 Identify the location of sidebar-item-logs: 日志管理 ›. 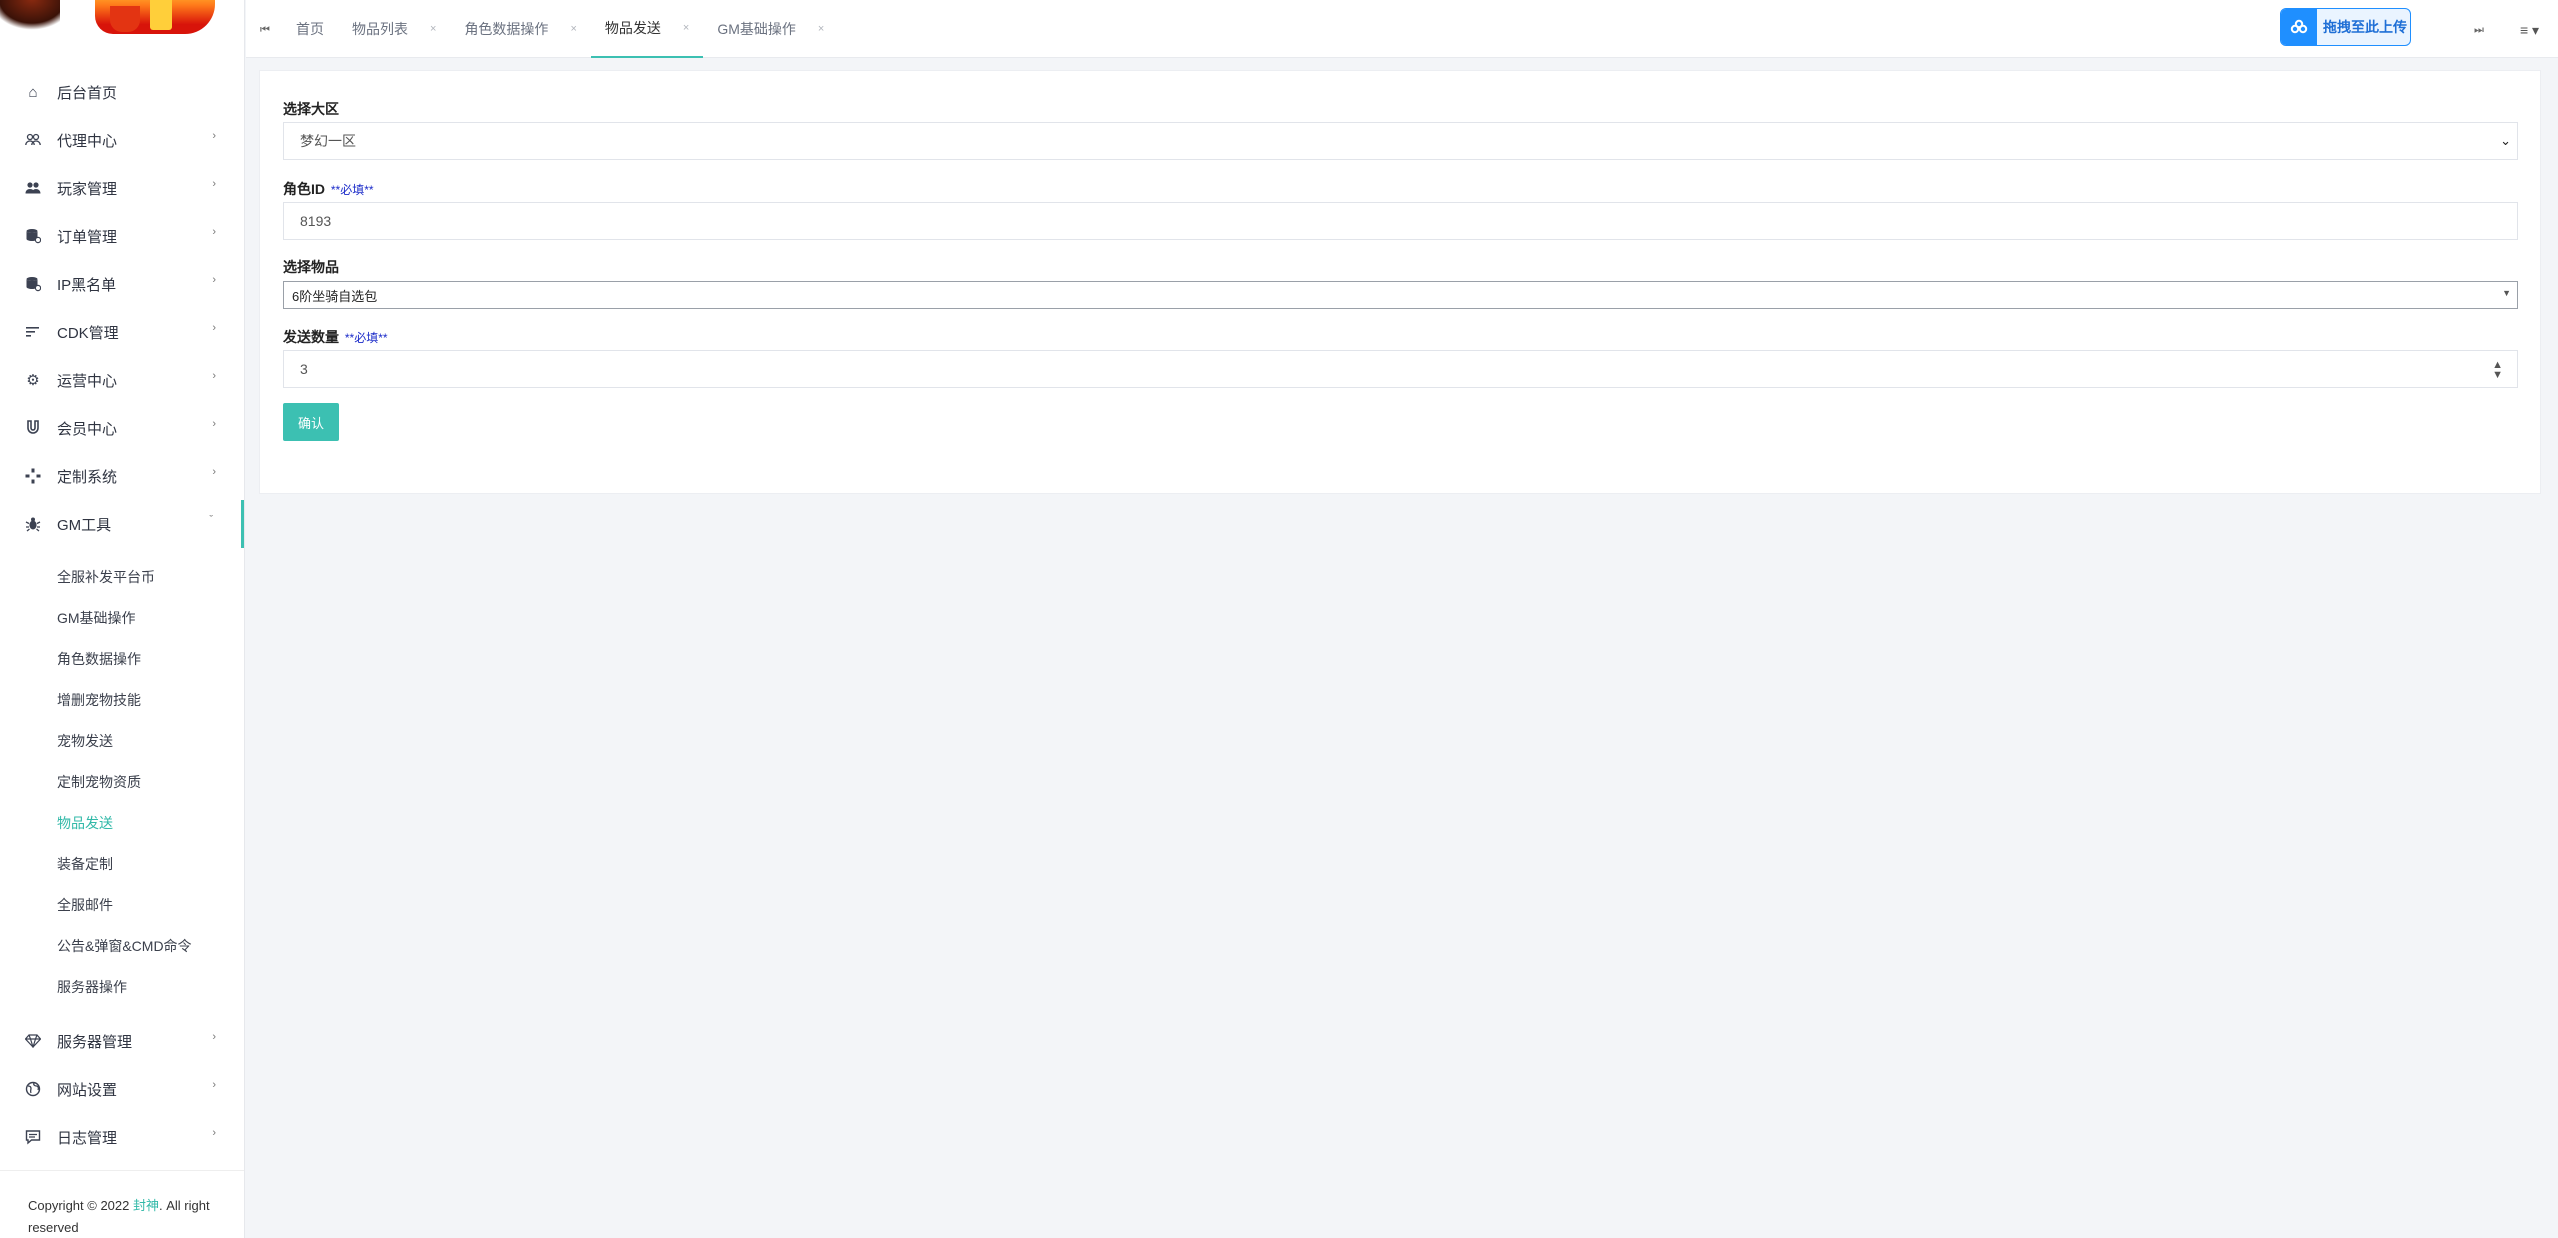
(122, 1137).